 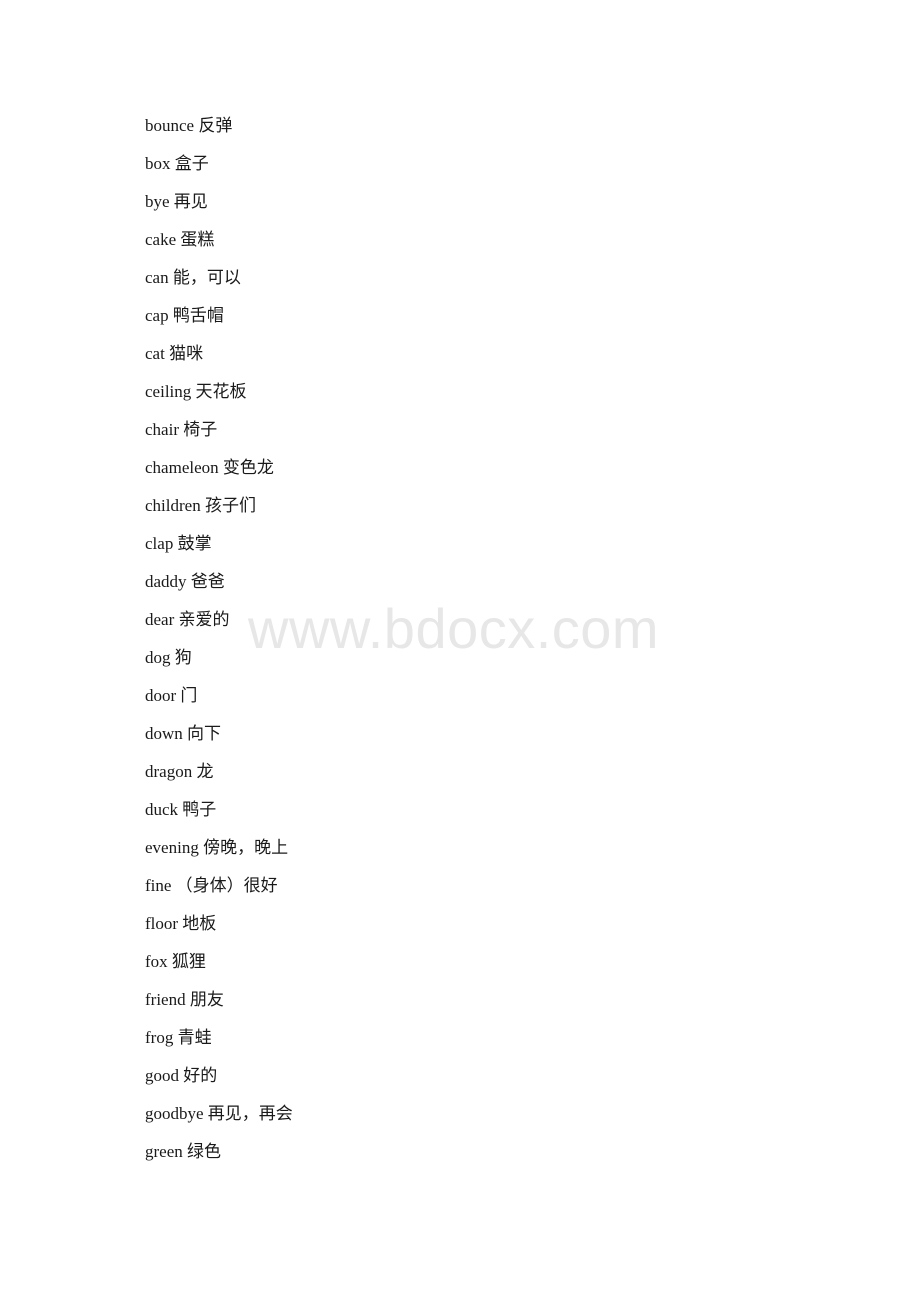 What do you see at coordinates (175, 961) in the screenshot?
I see `vocabulary-entry: fox 狐狸` at bounding box center [175, 961].